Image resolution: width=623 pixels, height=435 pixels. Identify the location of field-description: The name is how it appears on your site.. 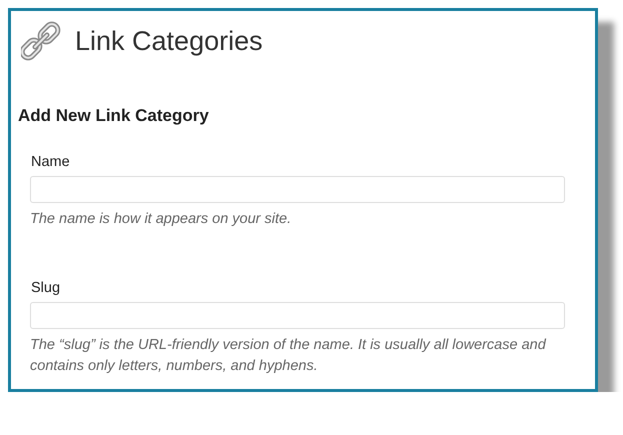
(161, 219).